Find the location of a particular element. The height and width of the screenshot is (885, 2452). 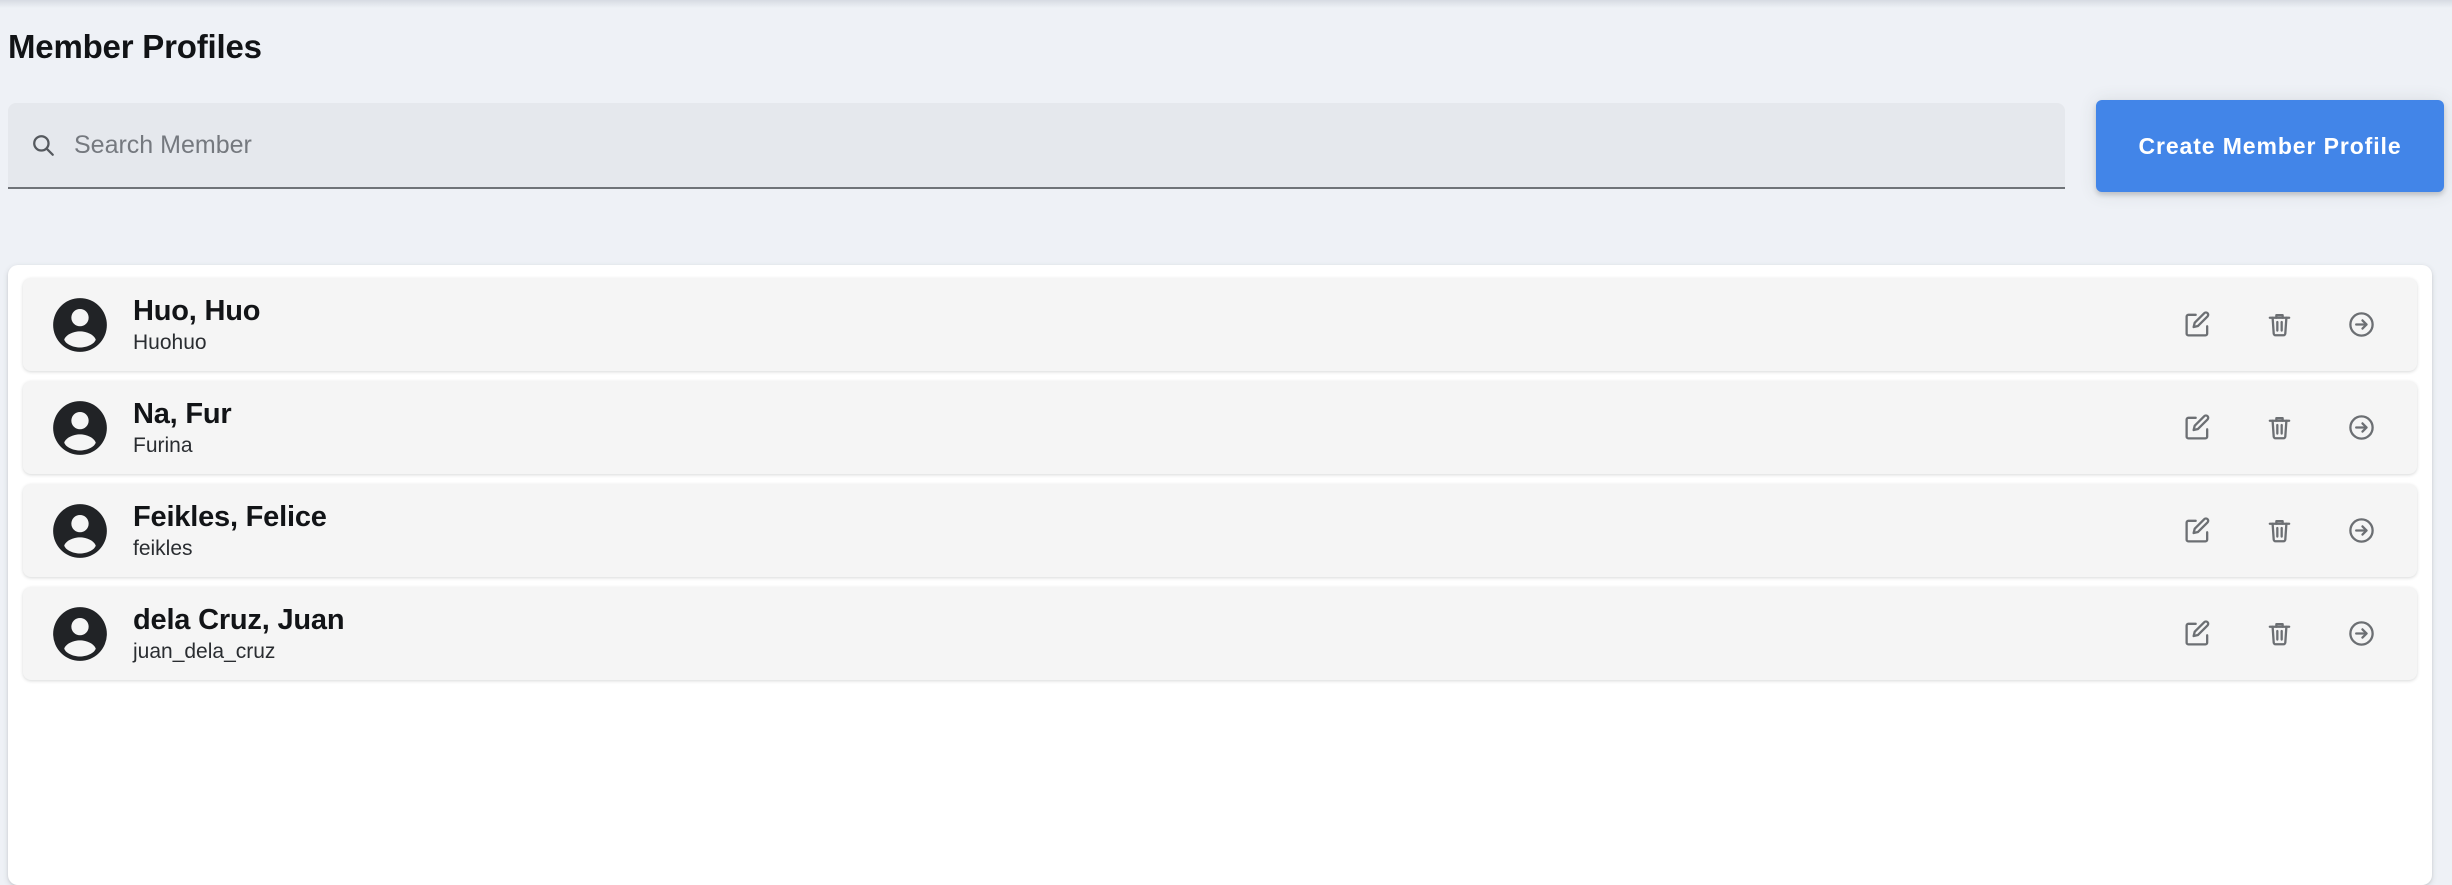

search-field-content is located at coordinates (852, 145).